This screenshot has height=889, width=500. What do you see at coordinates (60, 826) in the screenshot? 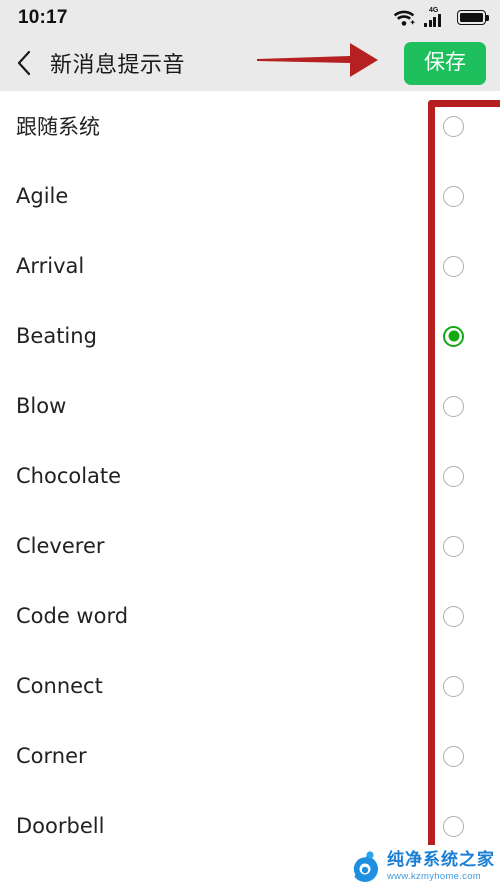
I see `list-item-label: Doorbell` at bounding box center [60, 826].